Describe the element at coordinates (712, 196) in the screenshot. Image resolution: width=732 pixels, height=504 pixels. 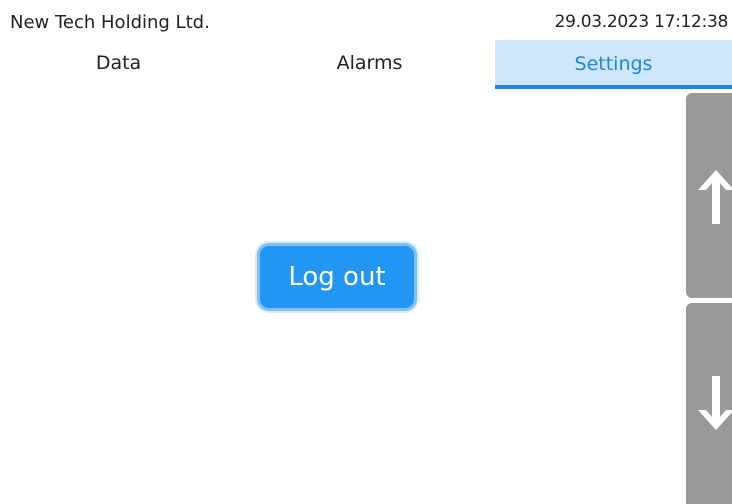
I see `arrow-up-icon` at that location.